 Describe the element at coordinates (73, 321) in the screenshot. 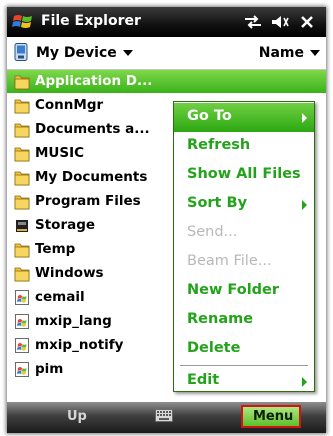

I see `file-name: mxip_lang` at that location.